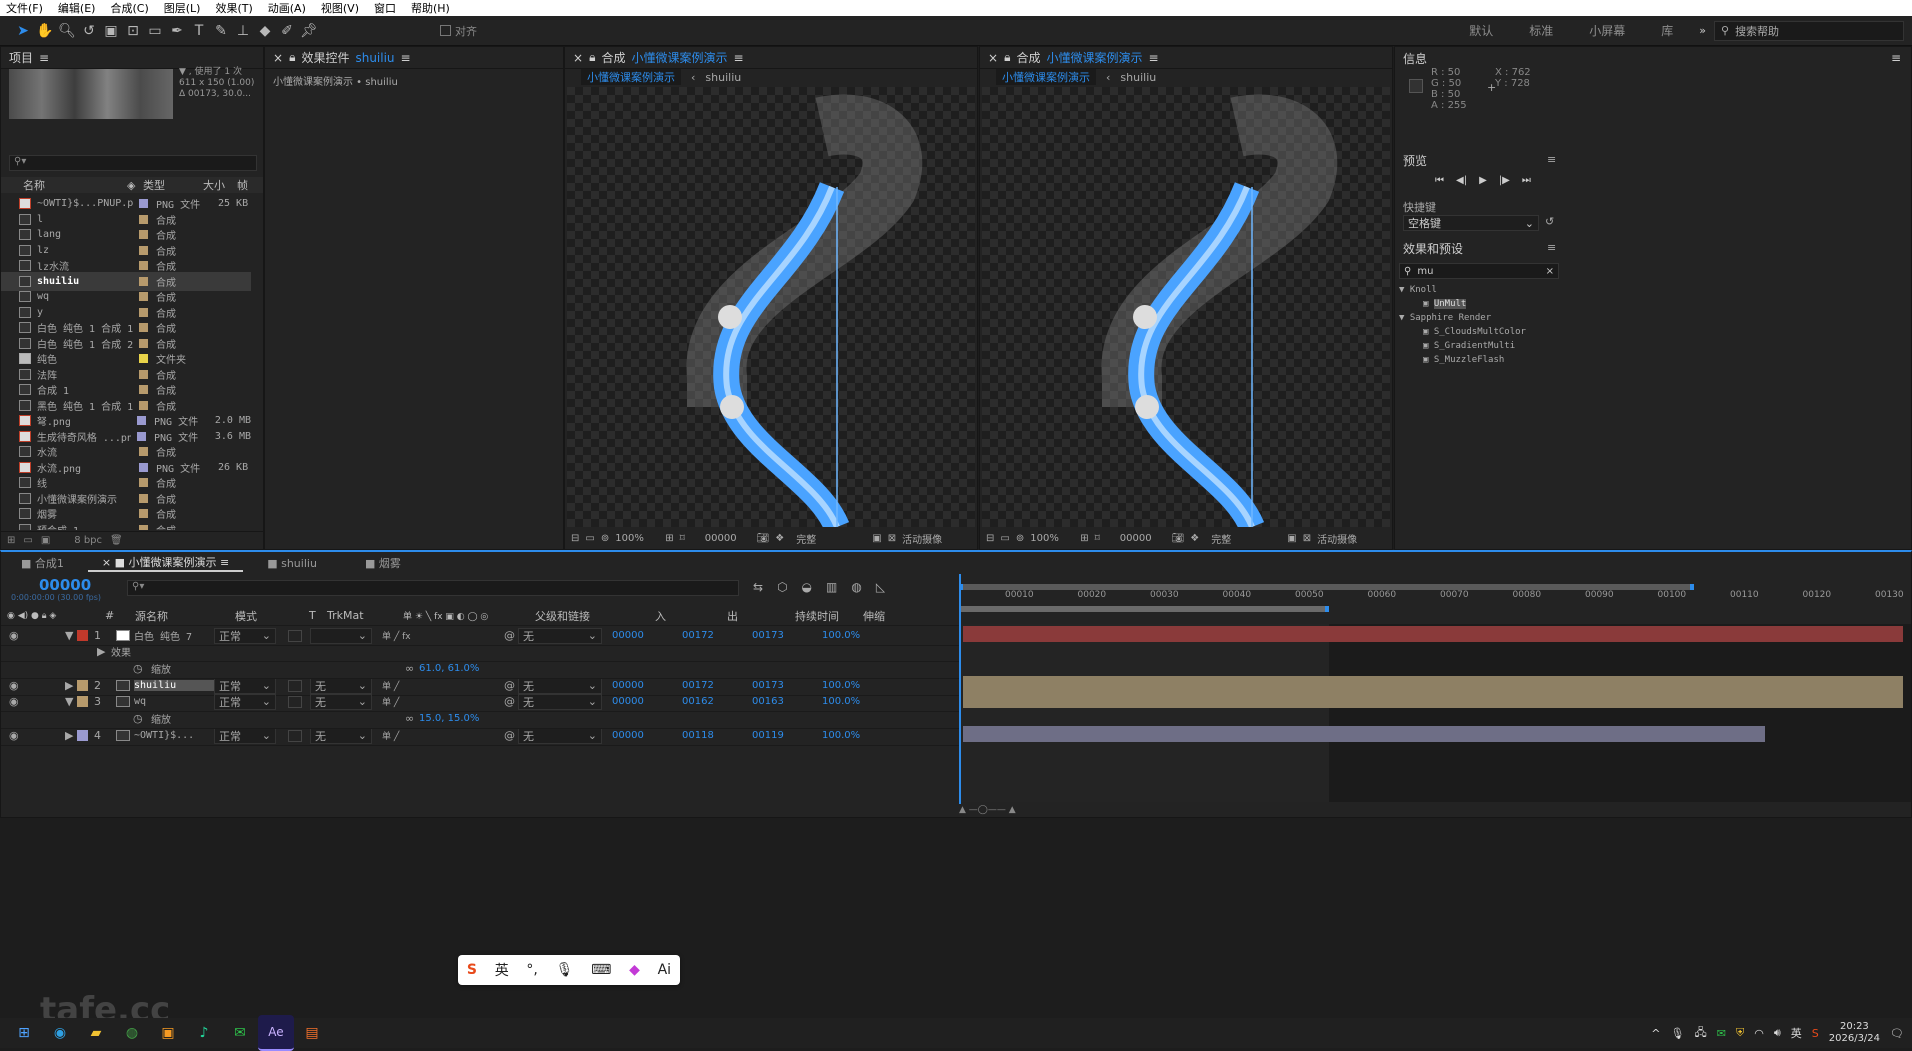  Describe the element at coordinates (341, 701) in the screenshot. I see `trkmat-select: 无 ⌄` at that location.